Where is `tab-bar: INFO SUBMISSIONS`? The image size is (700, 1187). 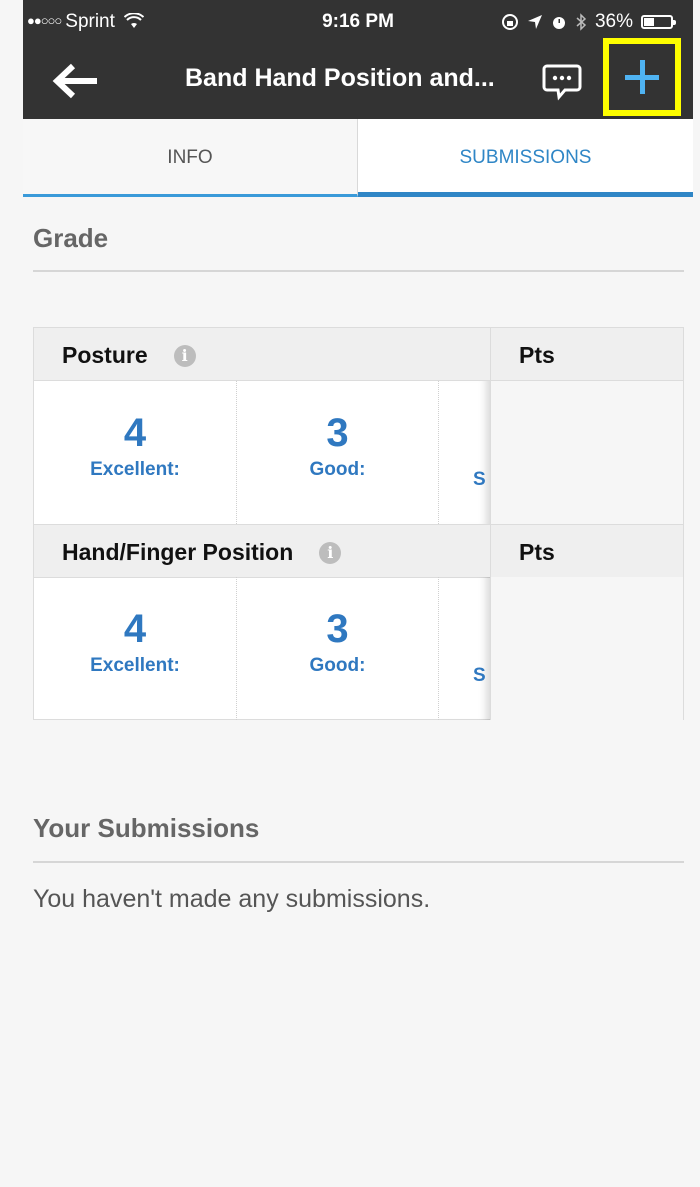
tab-bar: INFO SUBMISSIONS is located at coordinates (358, 158).